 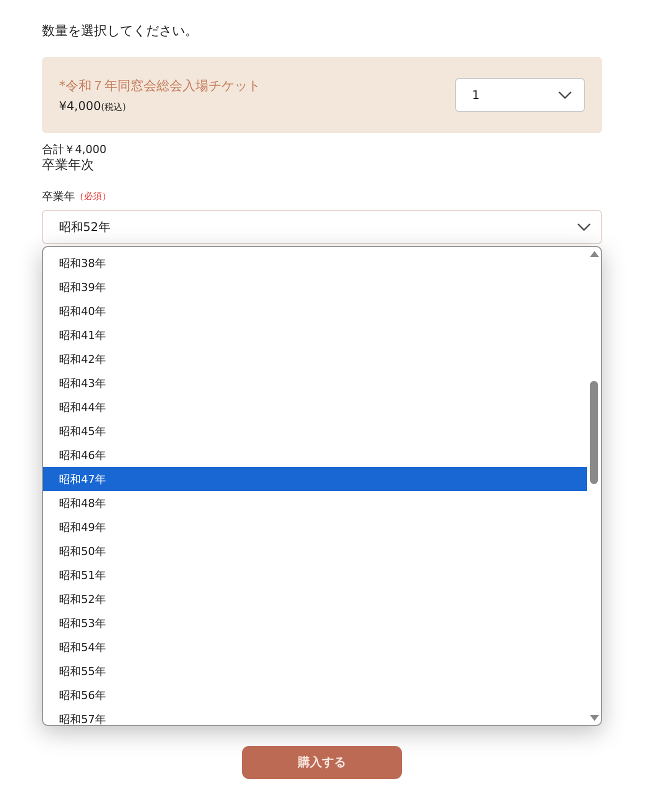 I want to click on ticket-price: ¥4,000, so click(x=80, y=105).